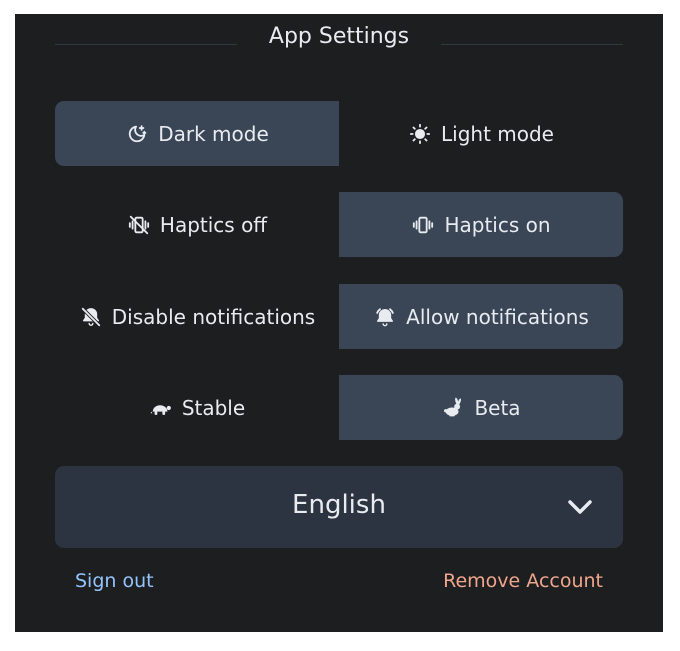 The width and height of the screenshot is (680, 651). Describe the element at coordinates (453, 408) in the screenshot. I see `rabbit-icon` at that location.